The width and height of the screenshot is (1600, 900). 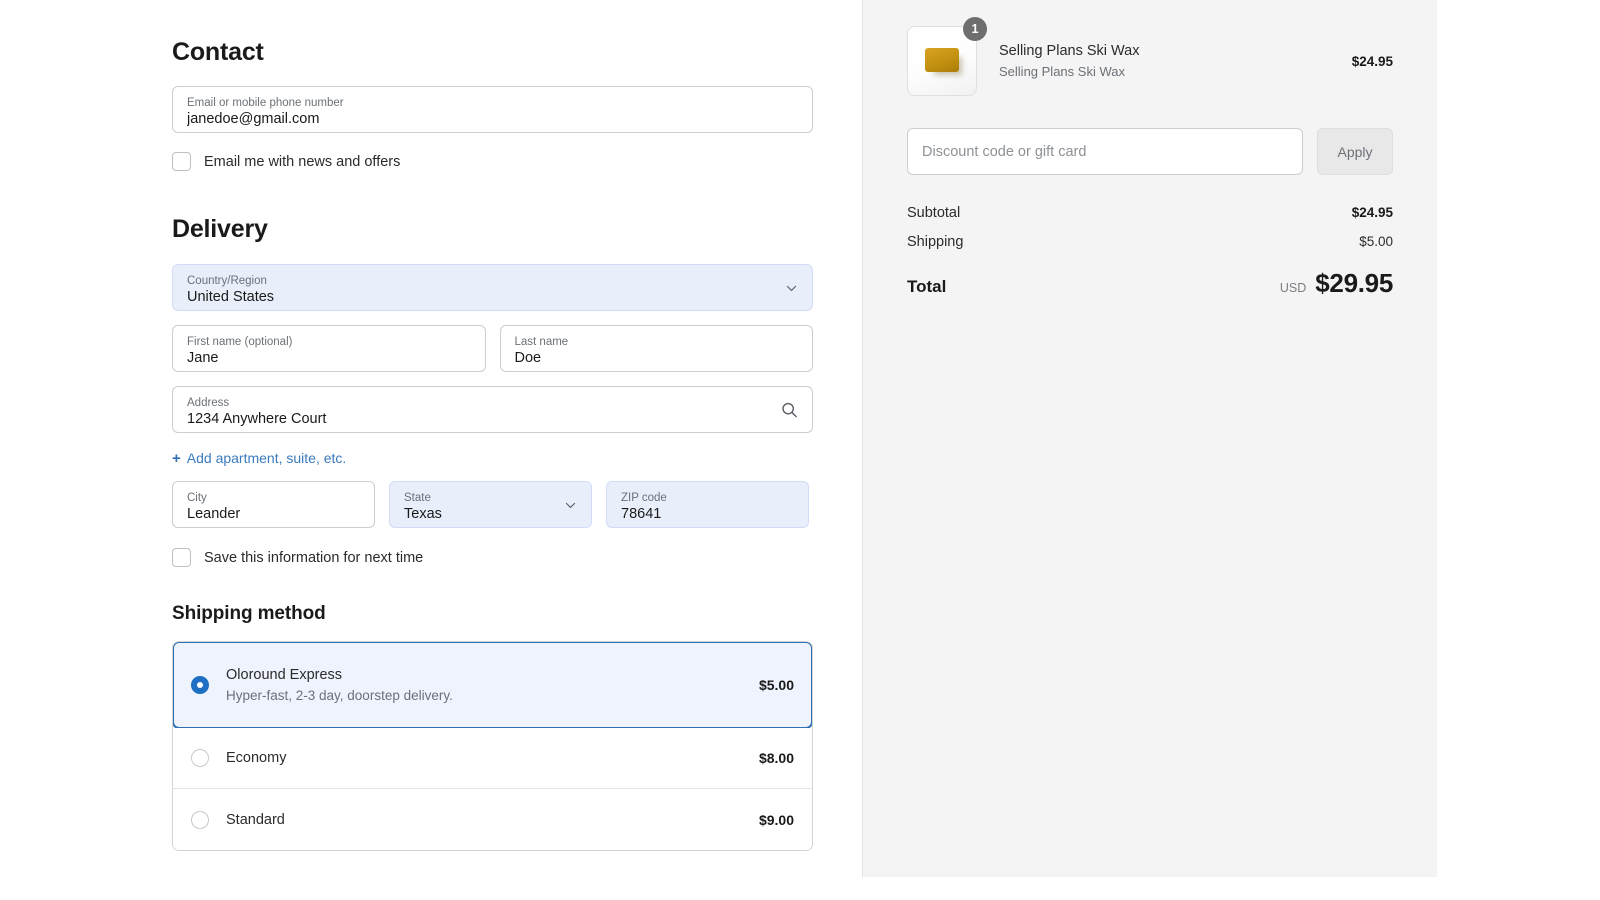 I want to click on shipping-method-title: Shipping method, so click(x=249, y=613).